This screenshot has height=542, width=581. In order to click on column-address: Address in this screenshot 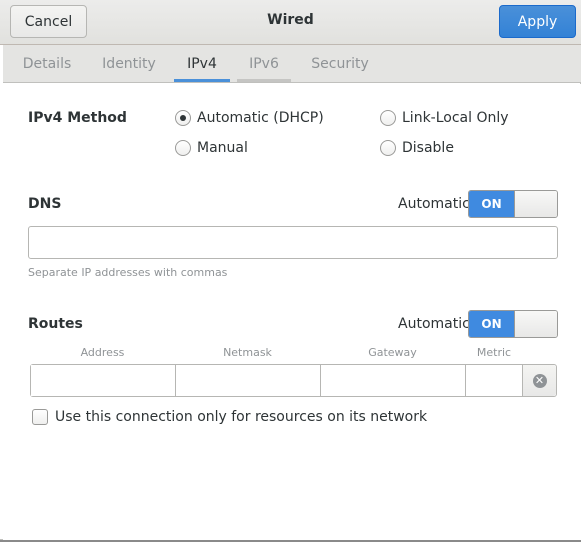, I will do `click(102, 352)`.